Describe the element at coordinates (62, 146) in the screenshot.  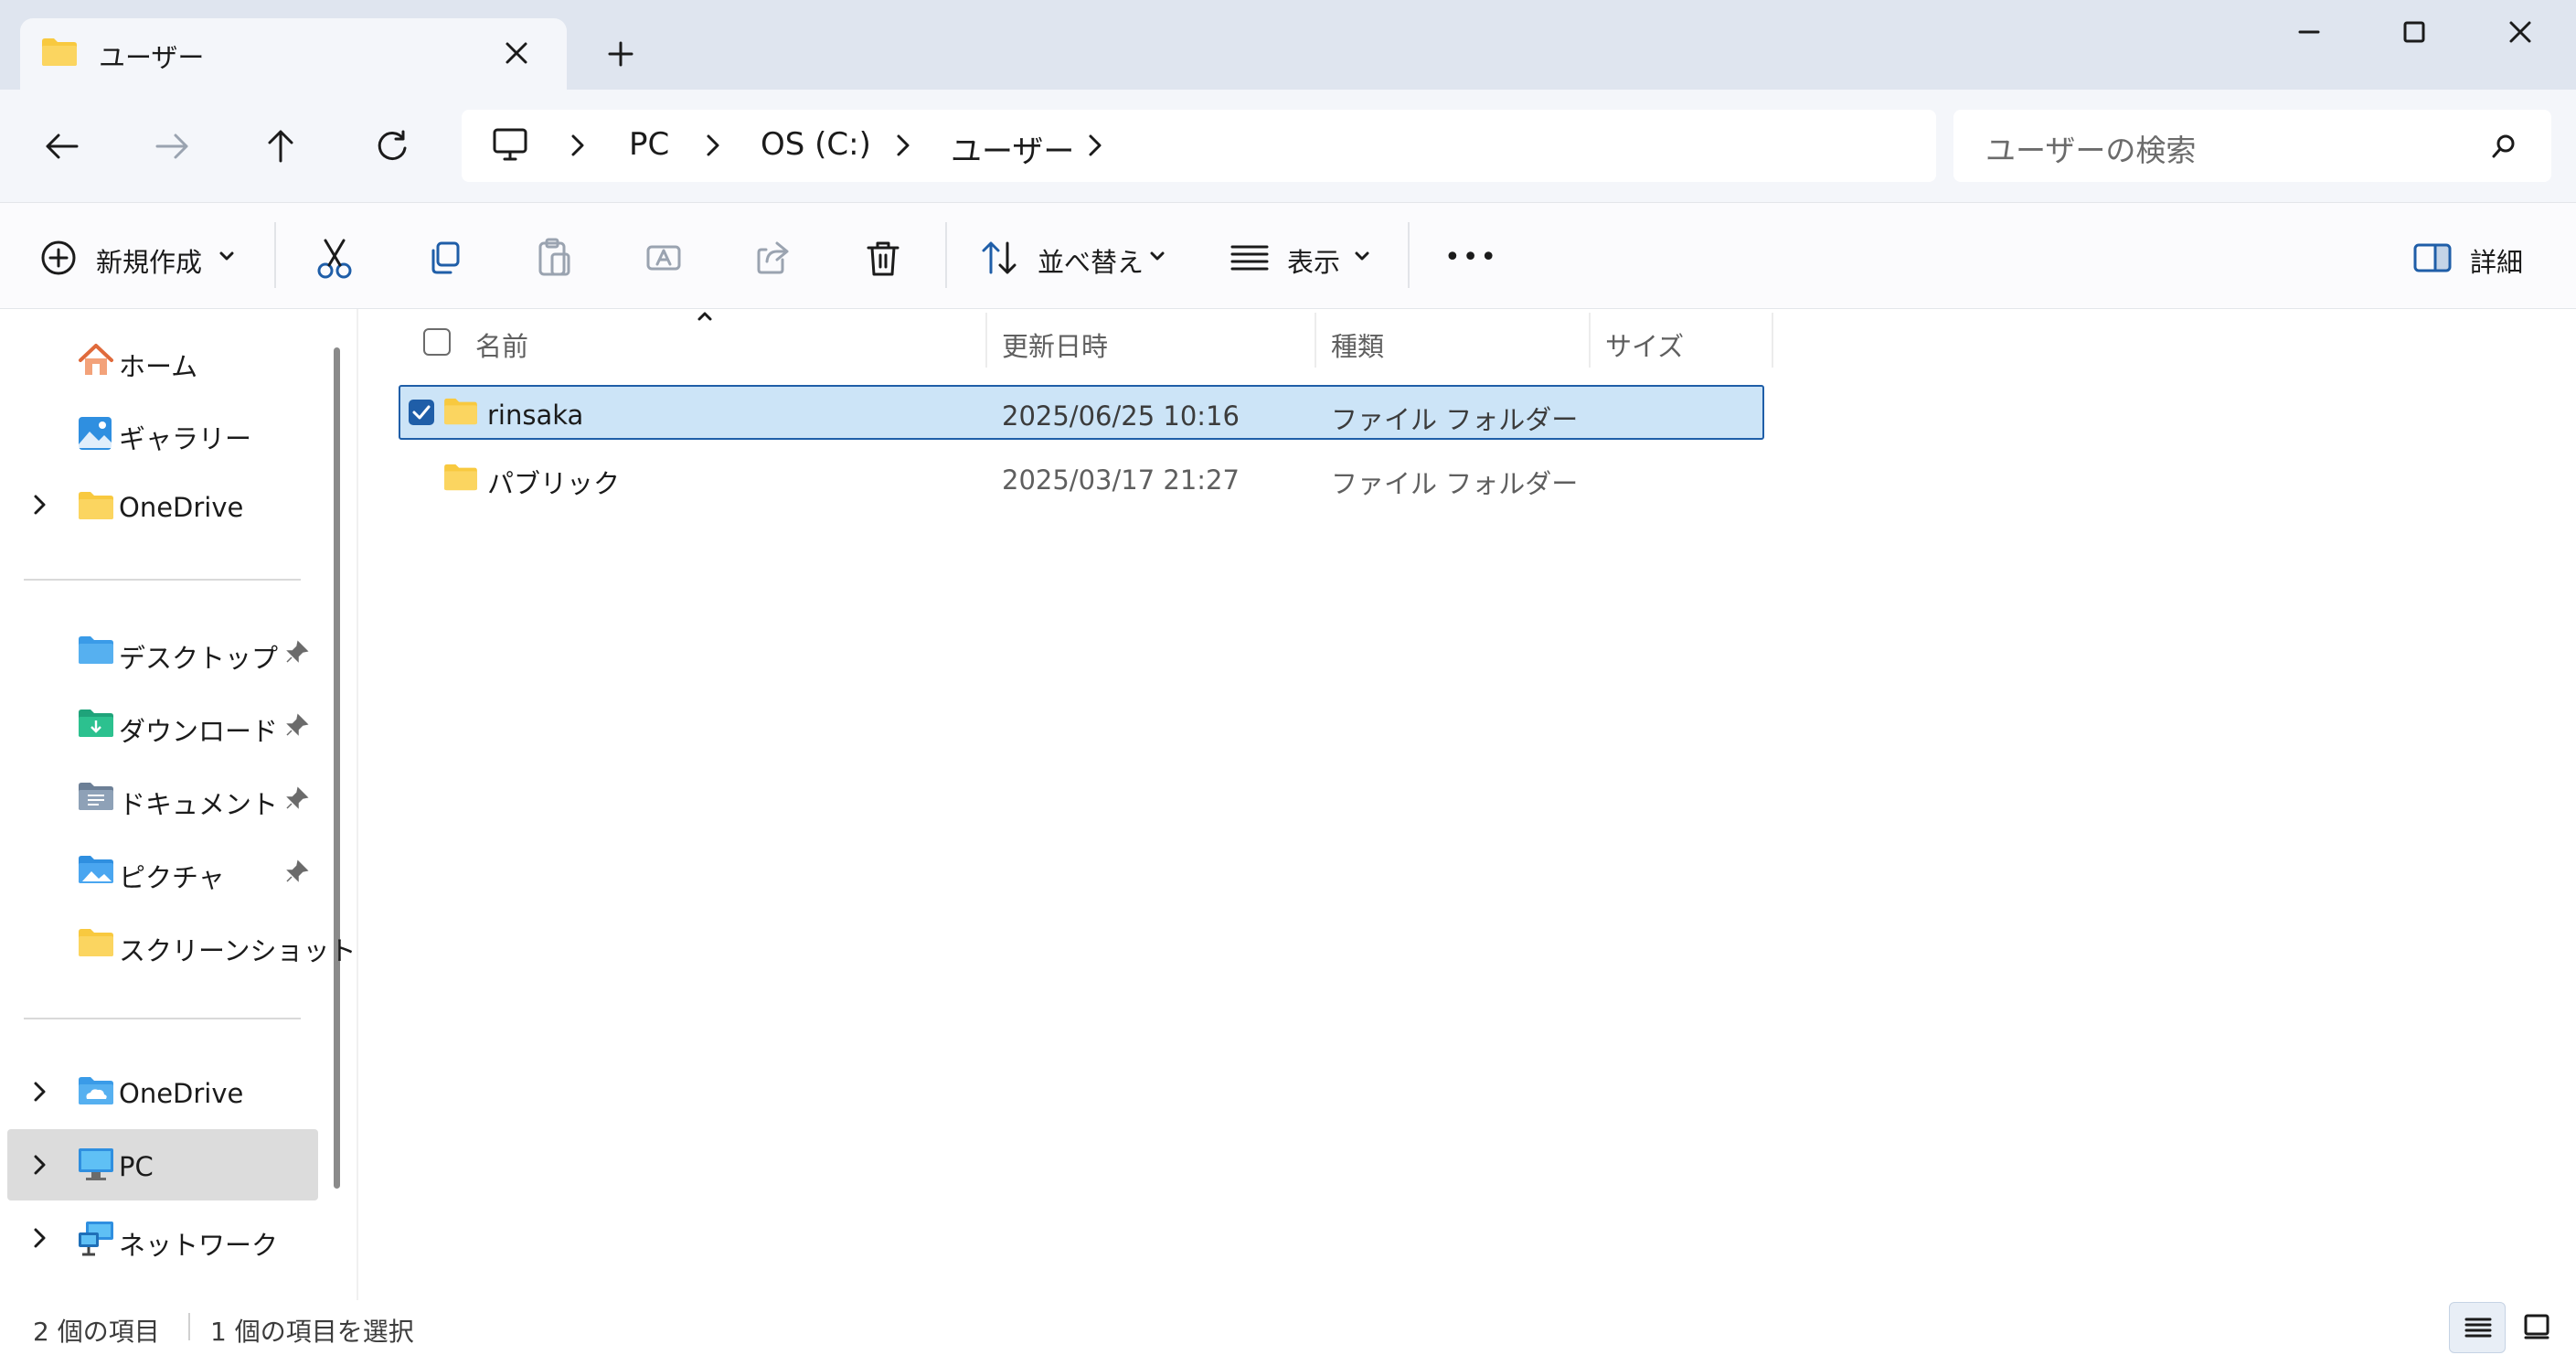
I see `back-icon` at that location.